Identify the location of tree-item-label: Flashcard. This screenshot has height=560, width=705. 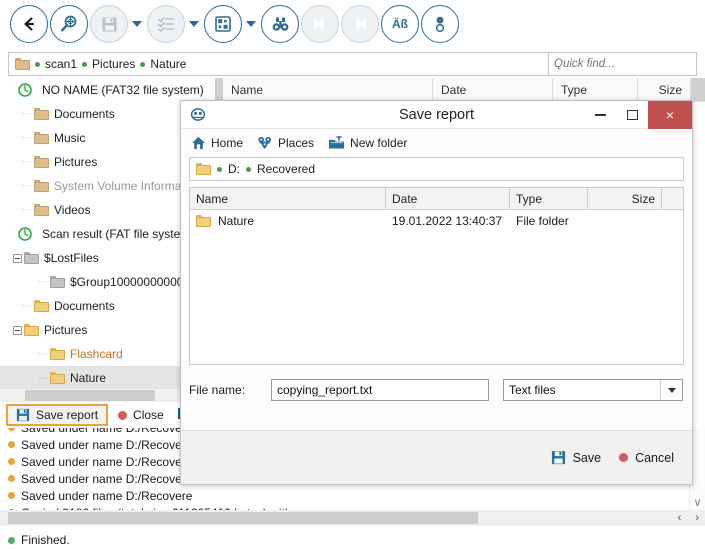
(96, 354).